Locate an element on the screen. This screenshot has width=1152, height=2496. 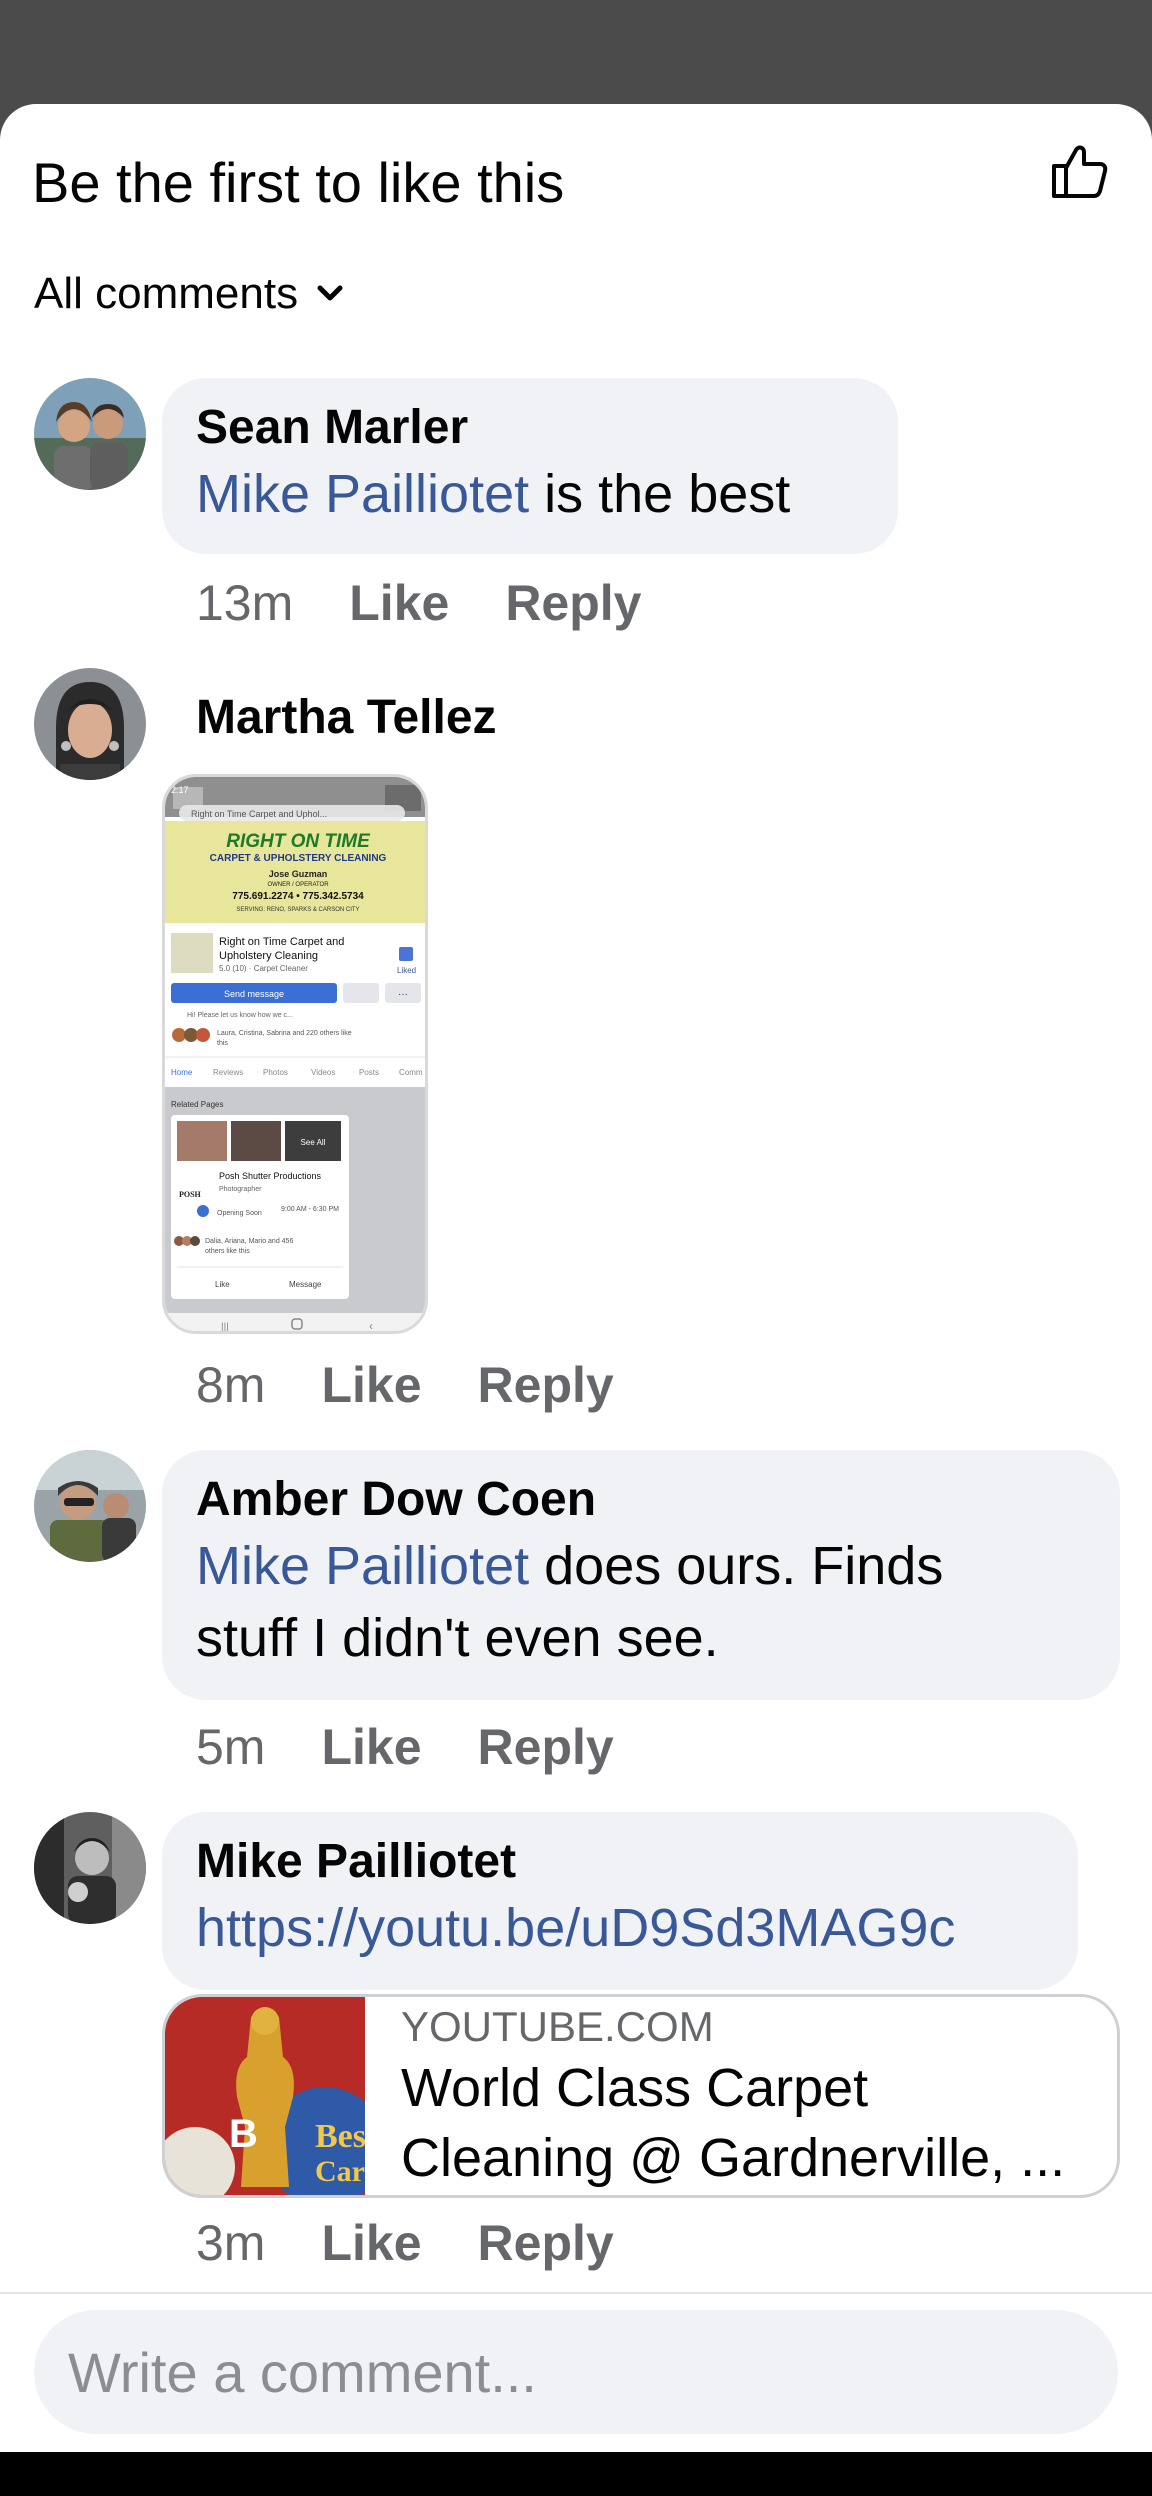
commenter-name: Amber Dow Coen is located at coordinates (641, 1500).